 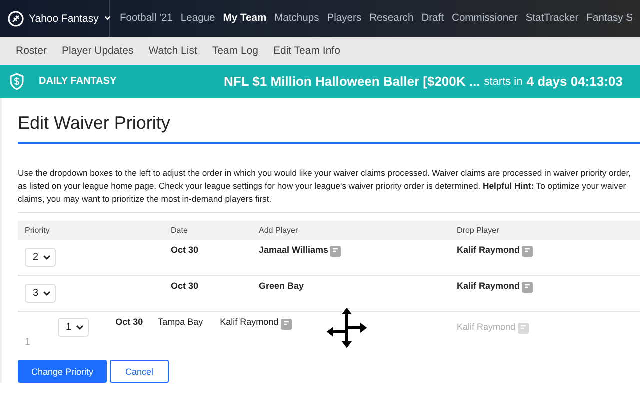 What do you see at coordinates (344, 18) in the screenshot?
I see `nav-tab: Players` at bounding box center [344, 18].